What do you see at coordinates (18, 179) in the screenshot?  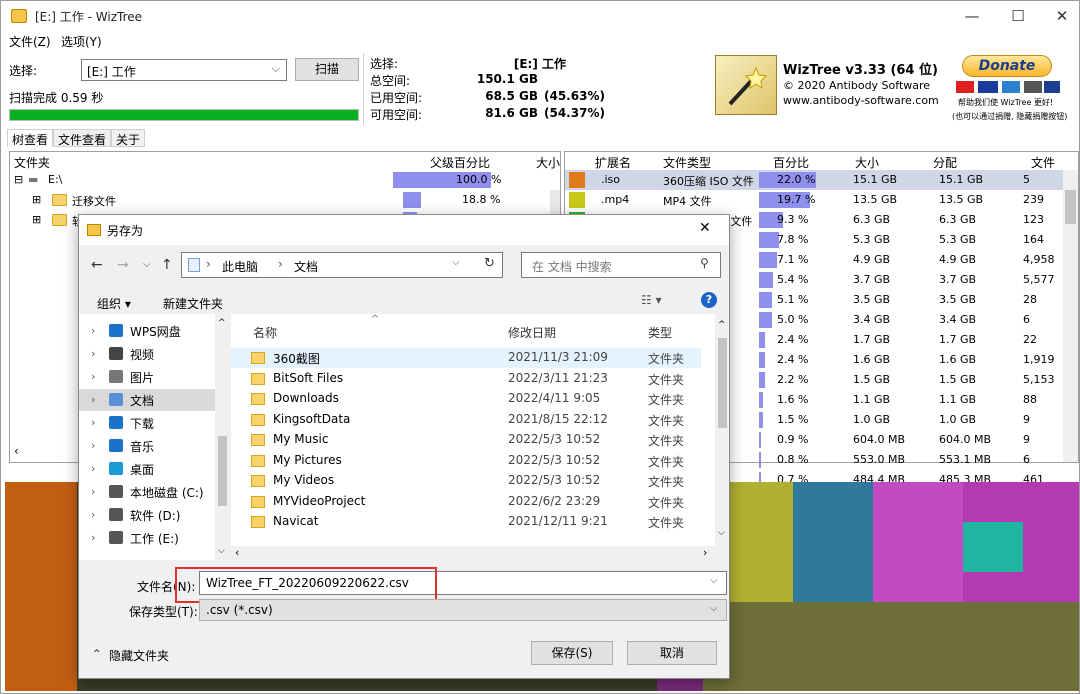 I see `collapse-icon: ⊟` at bounding box center [18, 179].